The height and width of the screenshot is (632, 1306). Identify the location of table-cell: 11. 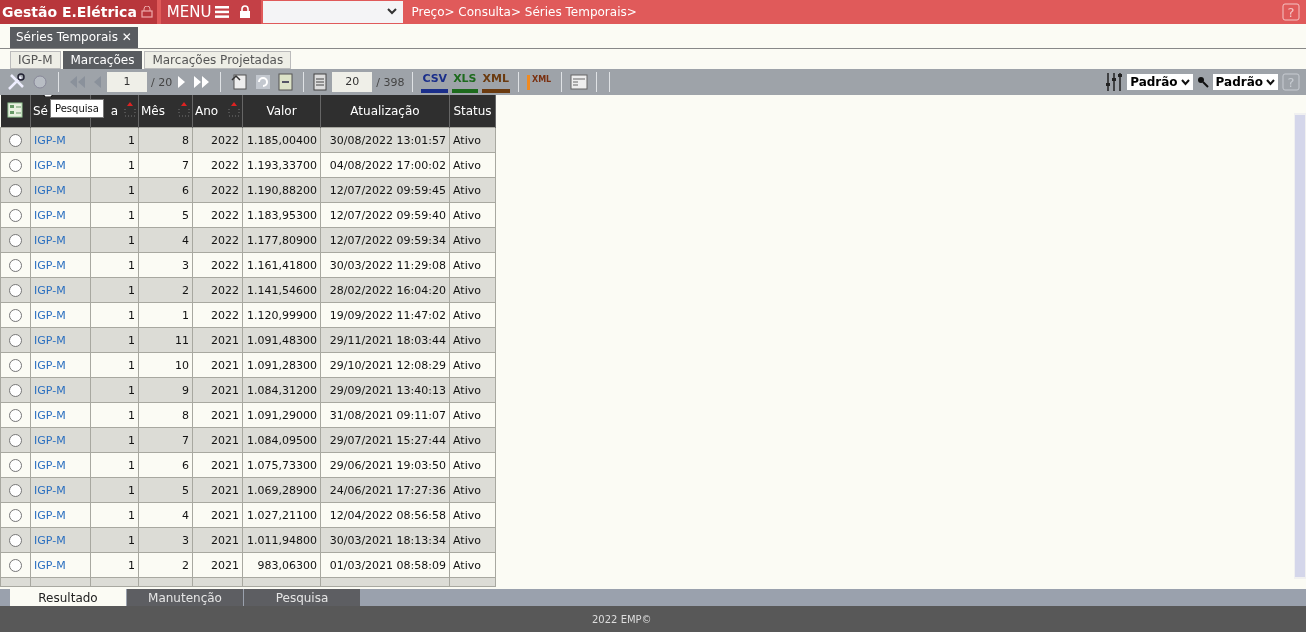
(182, 340).